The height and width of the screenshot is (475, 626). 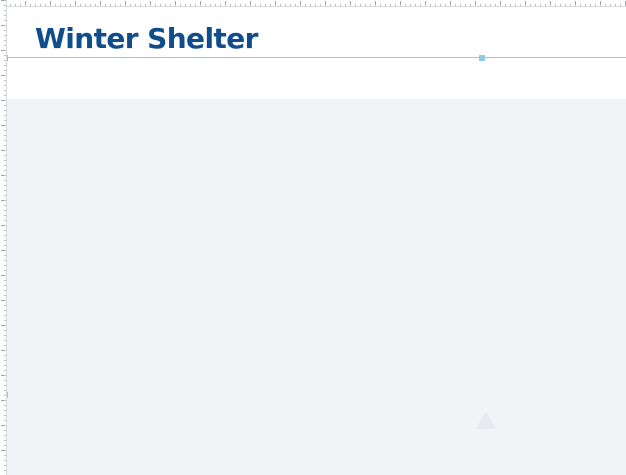 I want to click on top-ruler, so click(x=313, y=3).